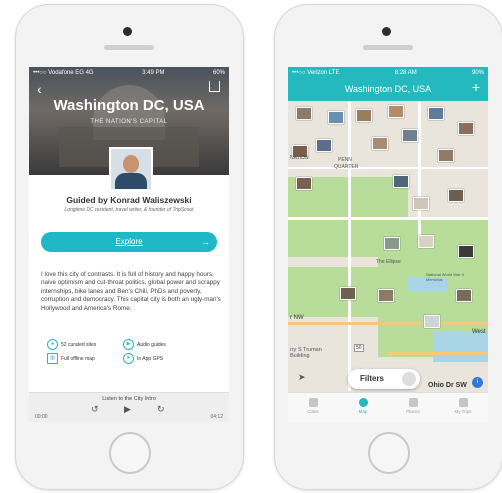 The image size is (502, 493). What do you see at coordinates (313, 407) in the screenshot?
I see `tab-cities: Cities` at bounding box center [313, 407].